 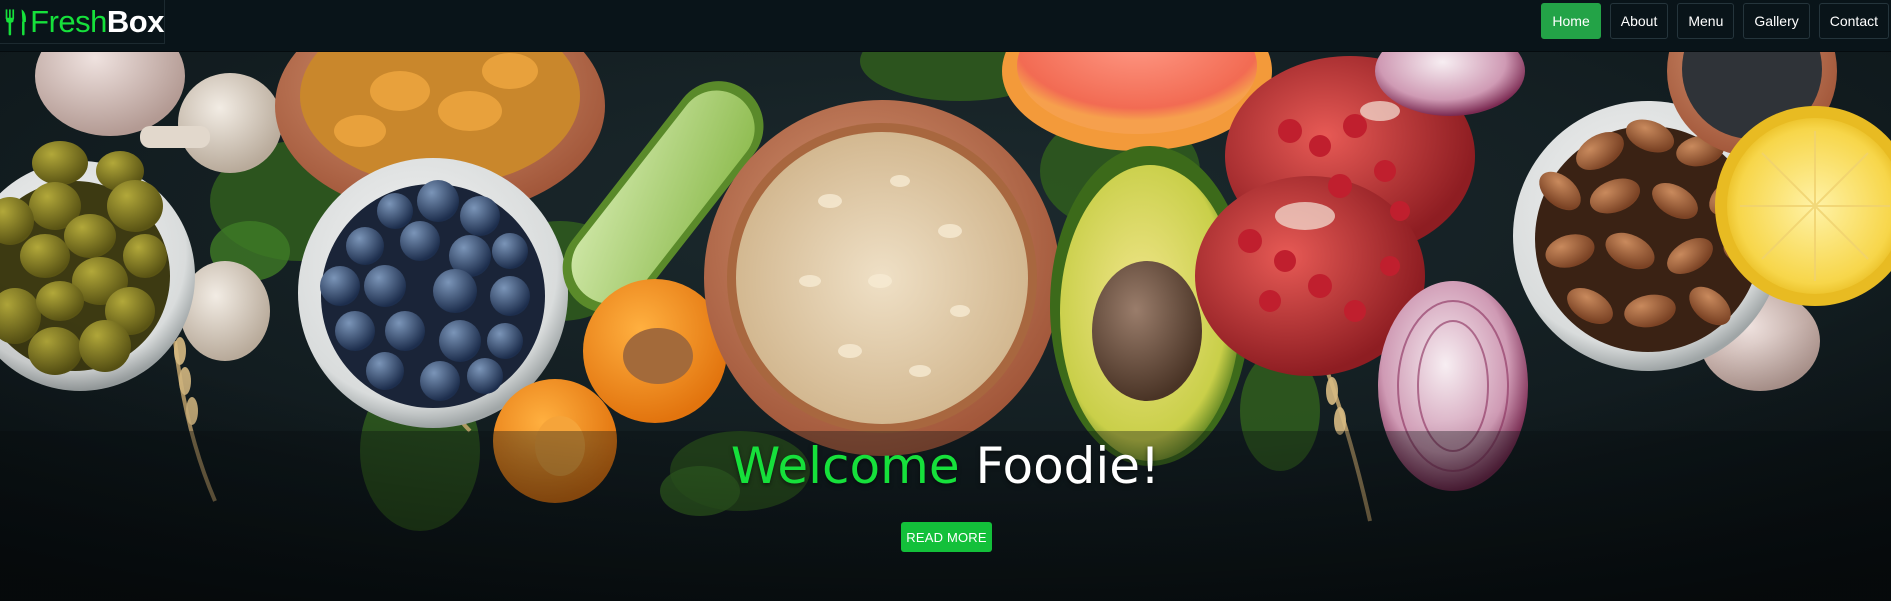 What do you see at coordinates (1068, 466) in the screenshot?
I see `hero-title-rest: Foodie!` at bounding box center [1068, 466].